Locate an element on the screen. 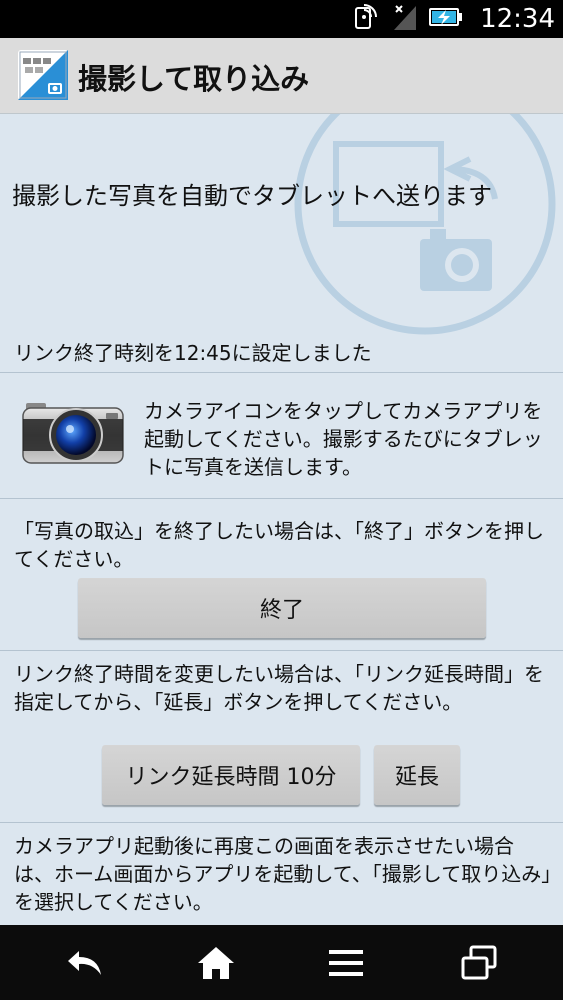  recent-apps-icon is located at coordinates (479, 963).